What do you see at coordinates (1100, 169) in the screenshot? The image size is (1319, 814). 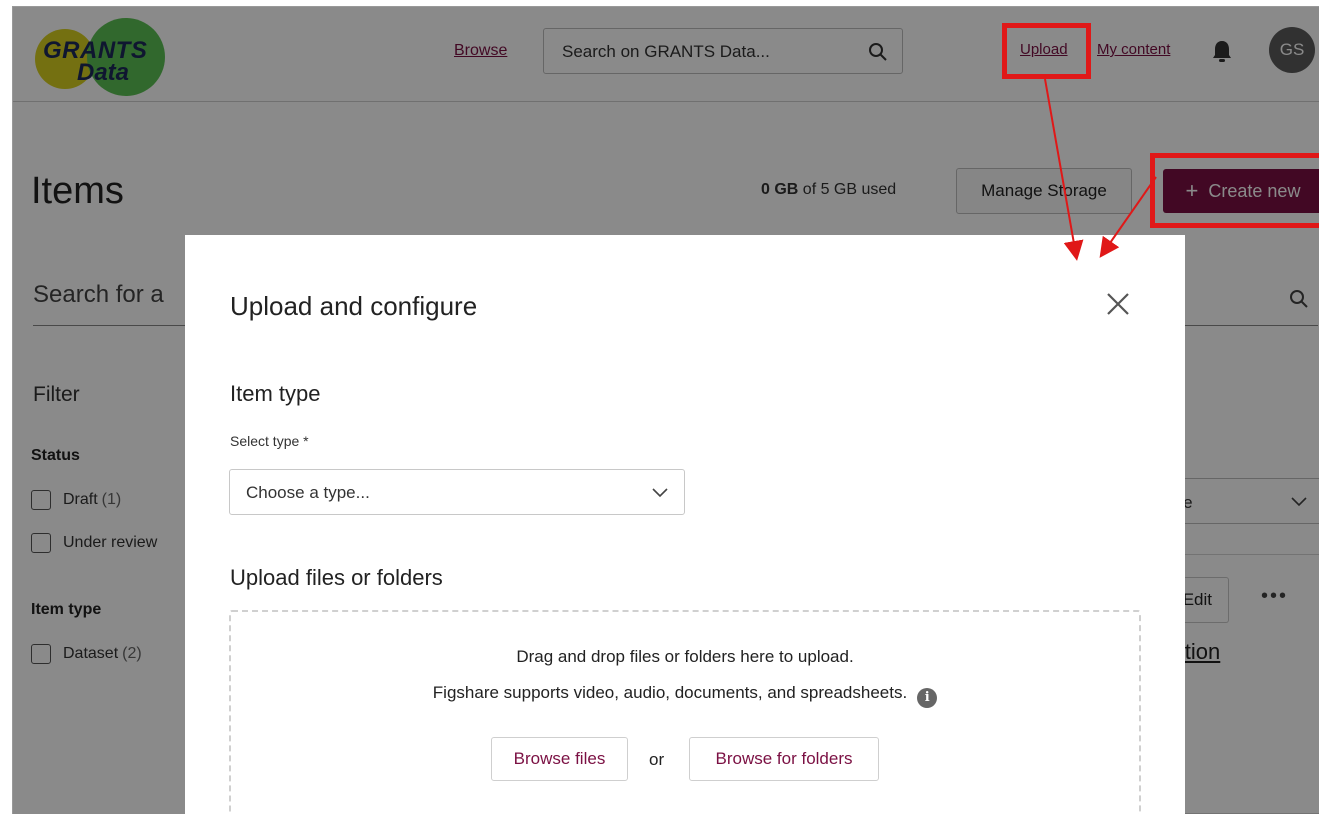 I see `annotation-arrows` at bounding box center [1100, 169].